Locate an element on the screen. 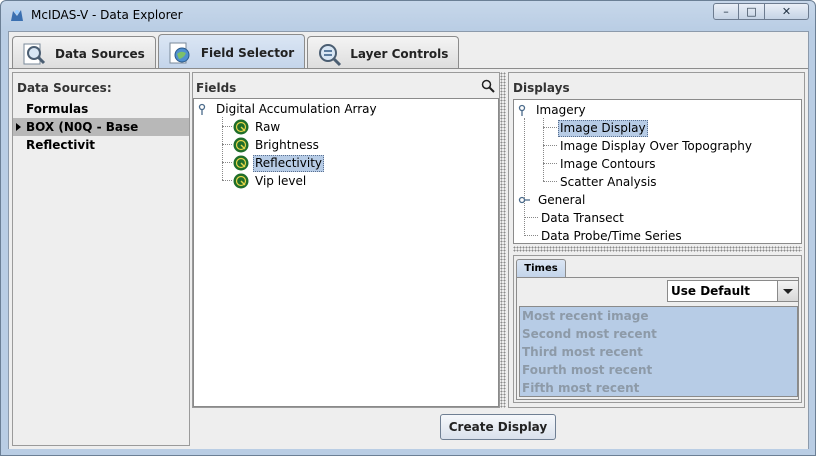 This screenshot has height=456, width=816. time-item: Second most recent is located at coordinates (589, 334).